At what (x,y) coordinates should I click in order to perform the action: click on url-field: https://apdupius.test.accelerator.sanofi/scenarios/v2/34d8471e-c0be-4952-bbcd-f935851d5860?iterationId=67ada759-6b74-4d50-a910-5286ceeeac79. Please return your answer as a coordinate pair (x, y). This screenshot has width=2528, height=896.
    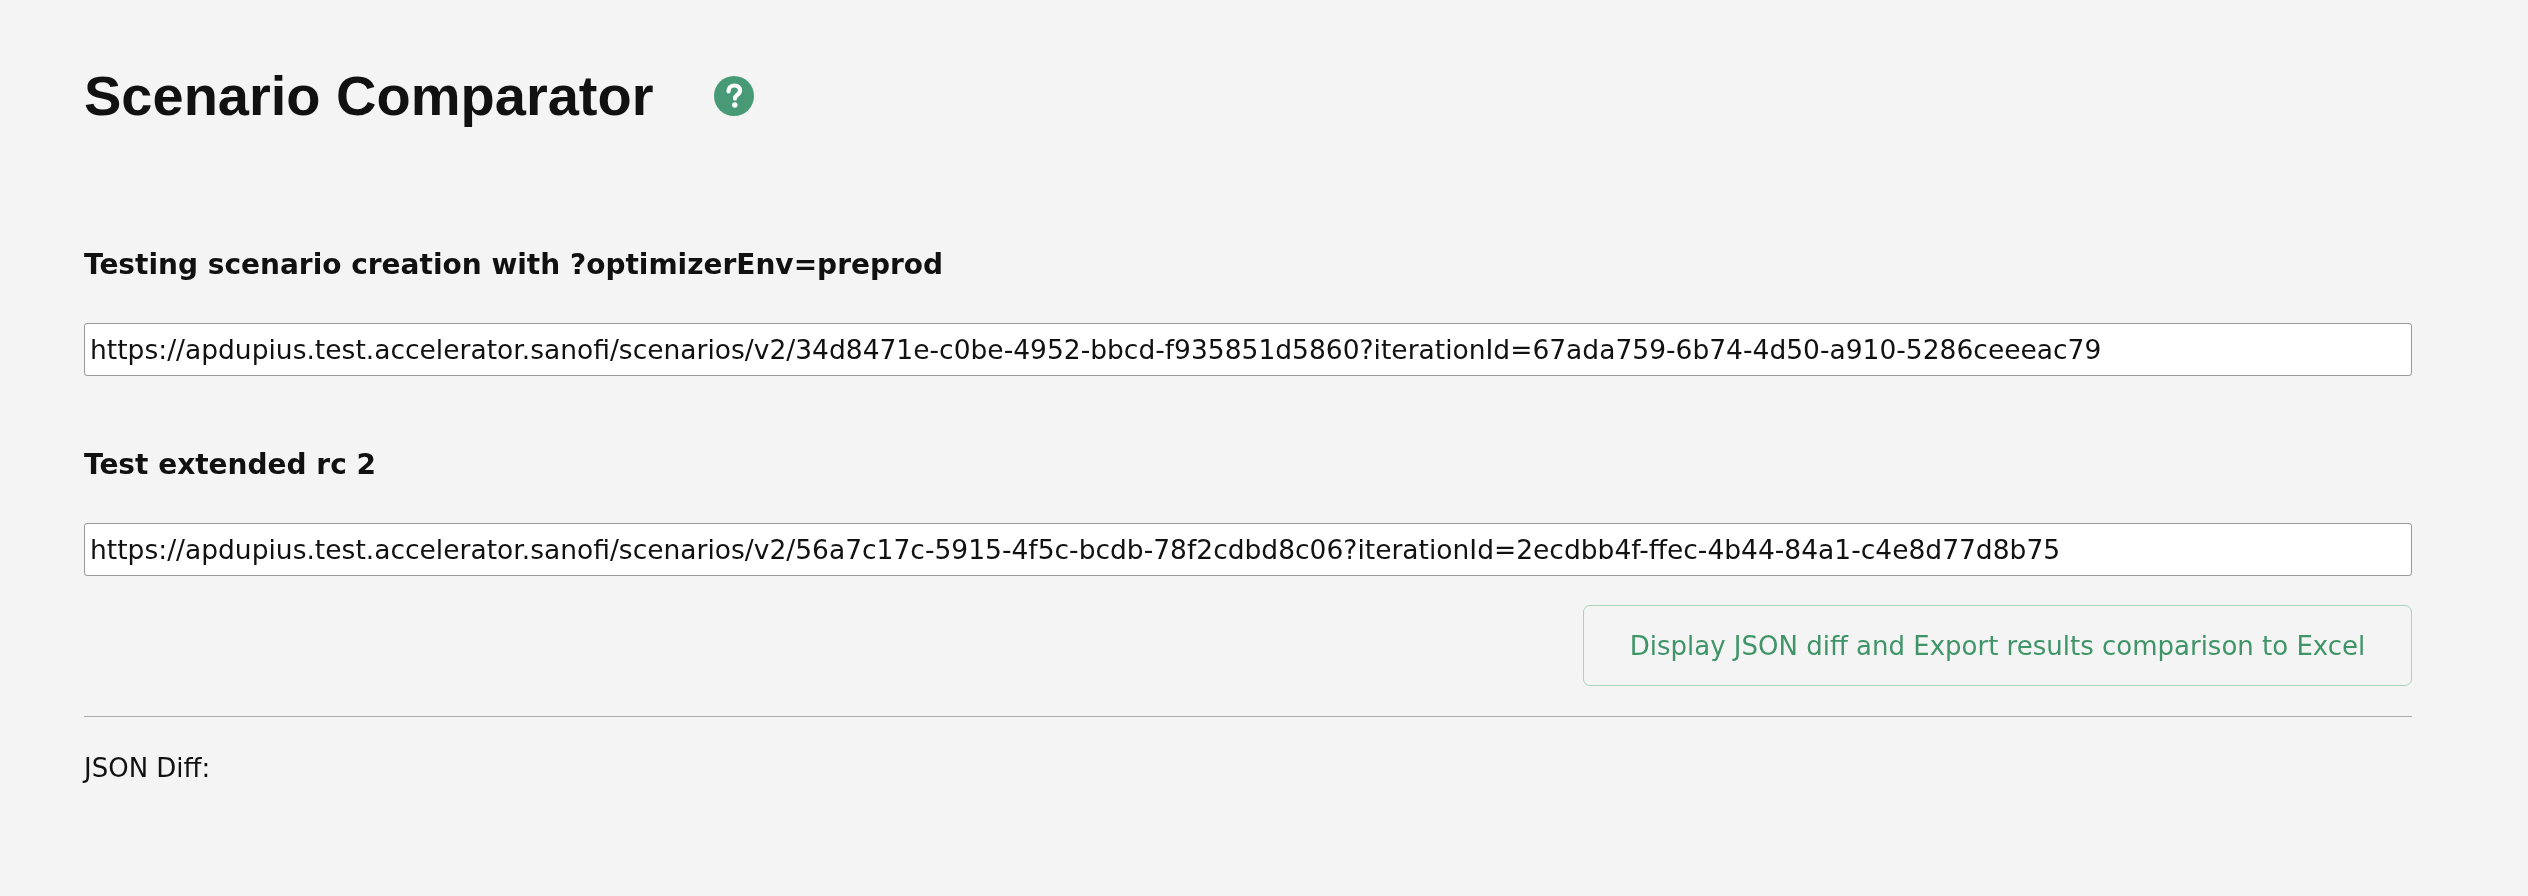
    Looking at the image, I should click on (1248, 349).